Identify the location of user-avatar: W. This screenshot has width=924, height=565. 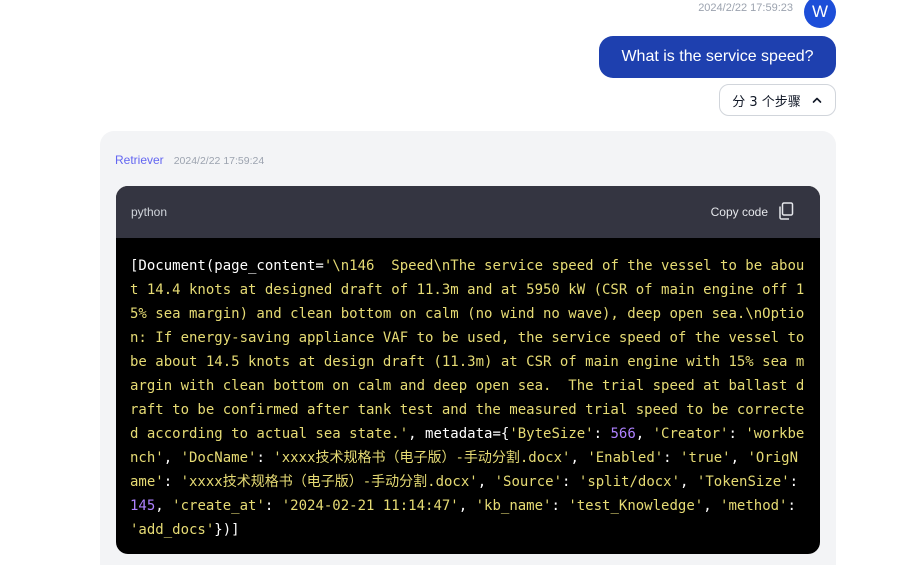
(820, 14).